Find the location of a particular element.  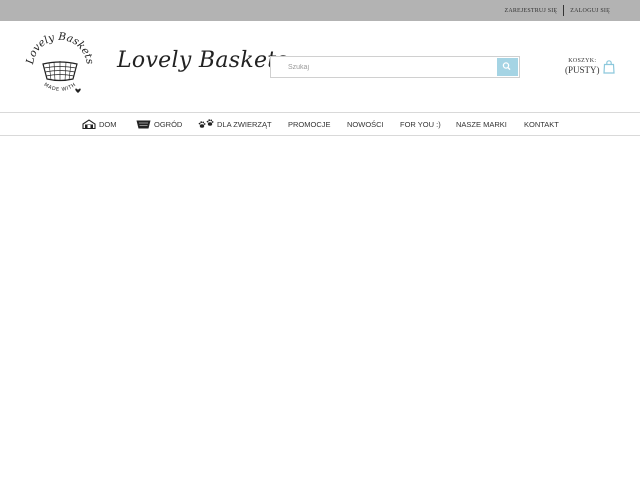

nav-item-label: DLA ZWIERZĄT is located at coordinates (244, 124).